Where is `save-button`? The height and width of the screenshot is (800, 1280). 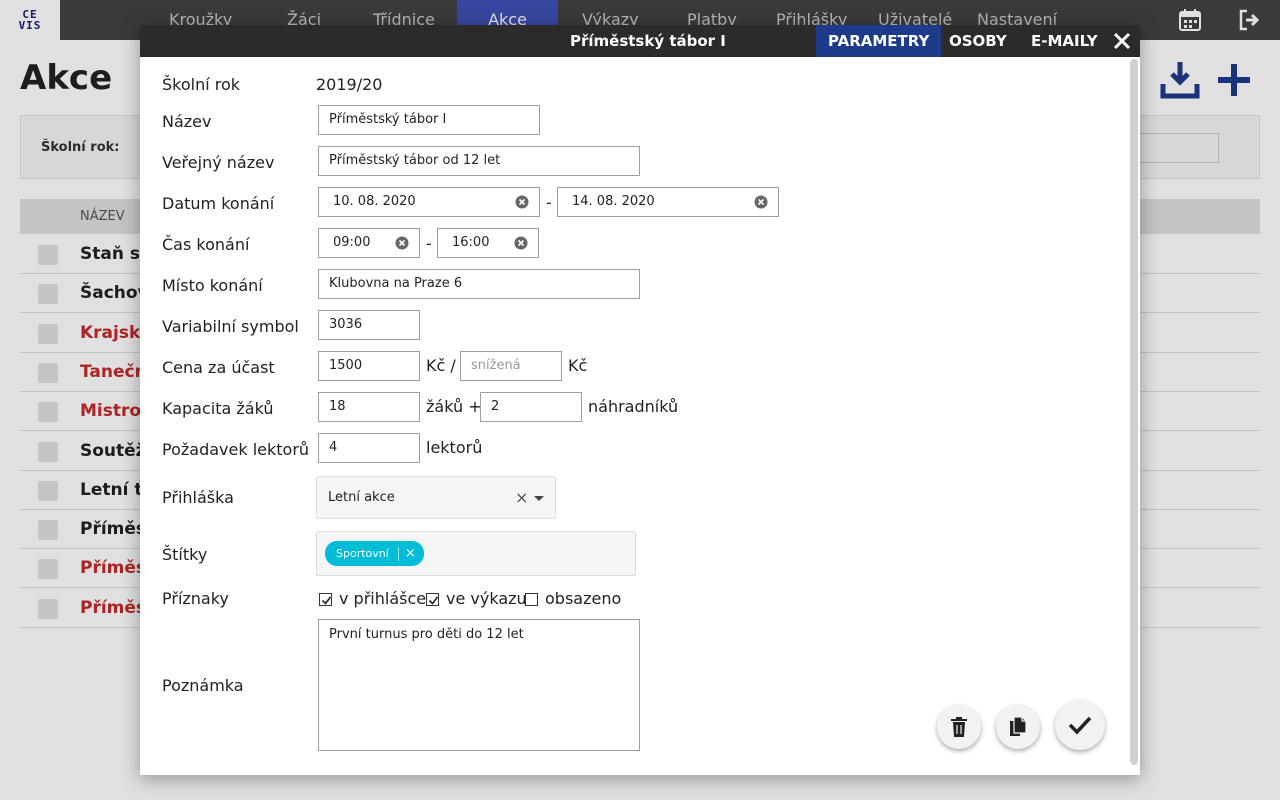 save-button is located at coordinates (1080, 725).